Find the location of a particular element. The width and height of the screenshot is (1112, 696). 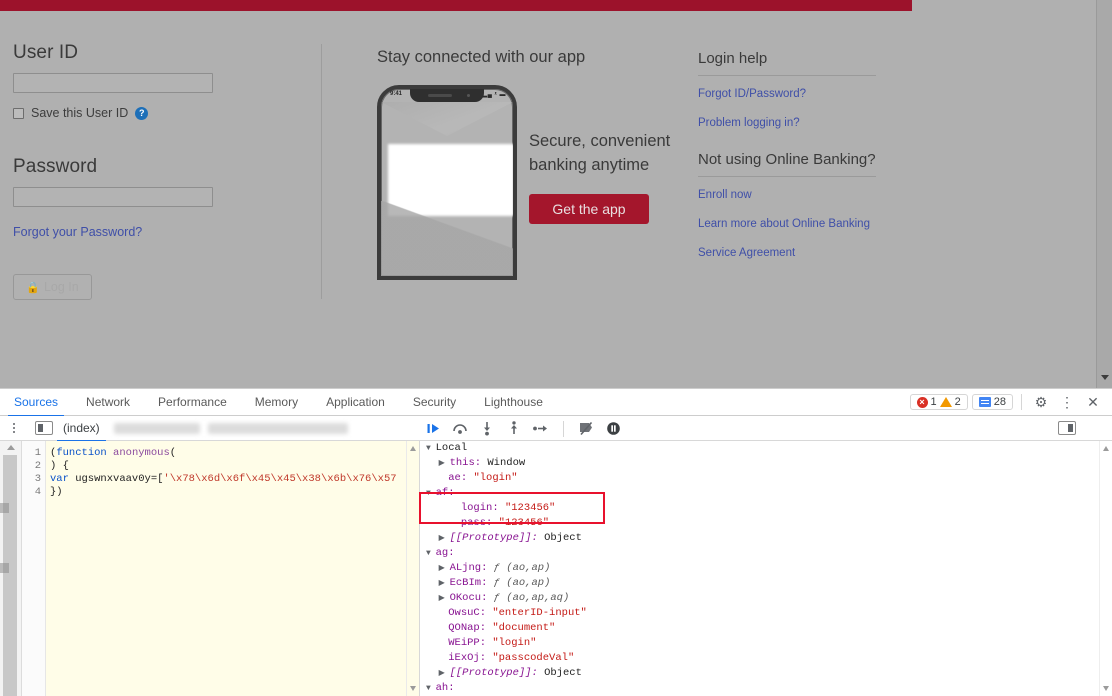

resume-script-icon is located at coordinates (433, 429).